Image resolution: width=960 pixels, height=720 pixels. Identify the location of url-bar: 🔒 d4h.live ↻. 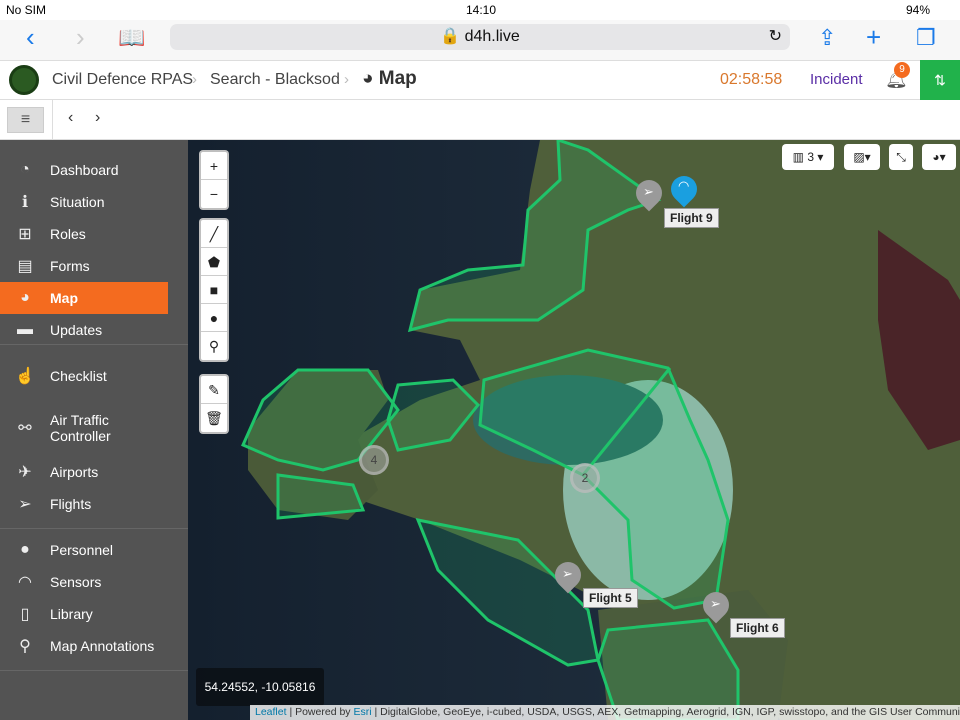
(480, 37).